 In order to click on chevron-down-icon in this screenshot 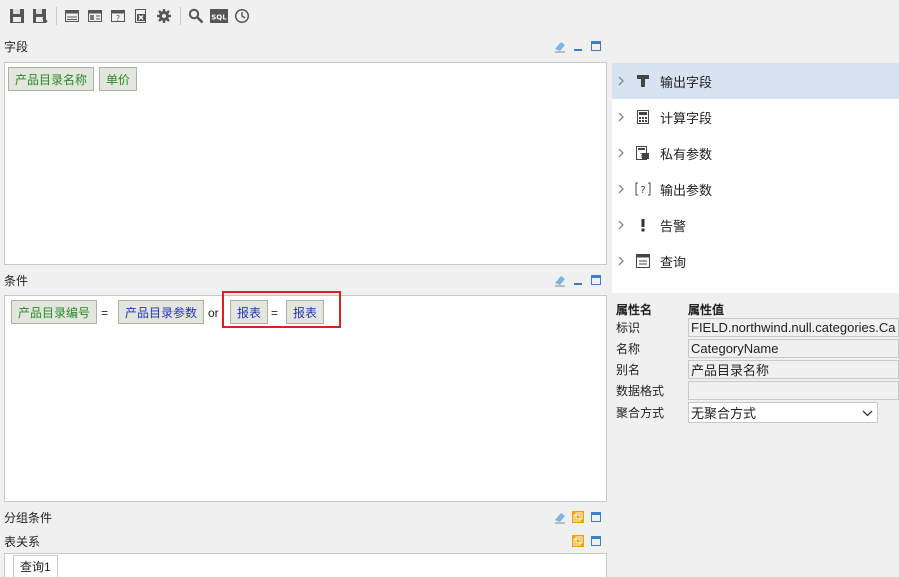, I will do `click(867, 412)`.